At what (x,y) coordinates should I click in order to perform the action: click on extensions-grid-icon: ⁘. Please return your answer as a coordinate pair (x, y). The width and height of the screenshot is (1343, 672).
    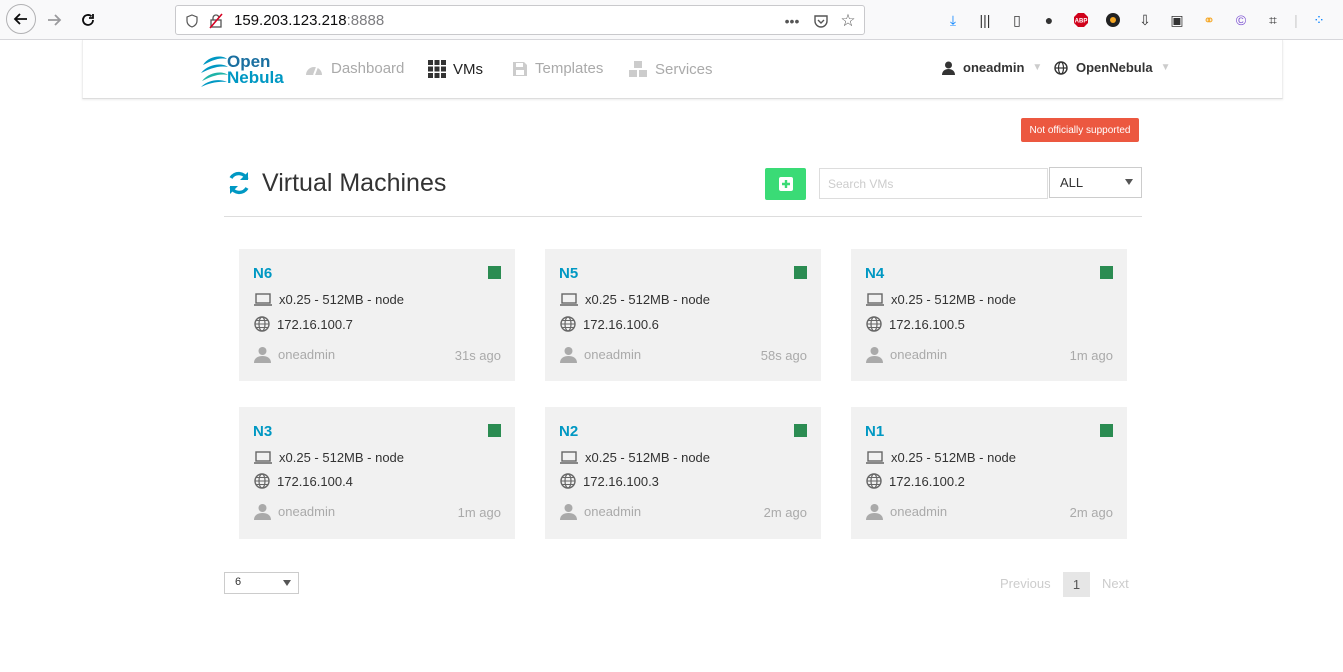
    Looking at the image, I should click on (1319, 20).